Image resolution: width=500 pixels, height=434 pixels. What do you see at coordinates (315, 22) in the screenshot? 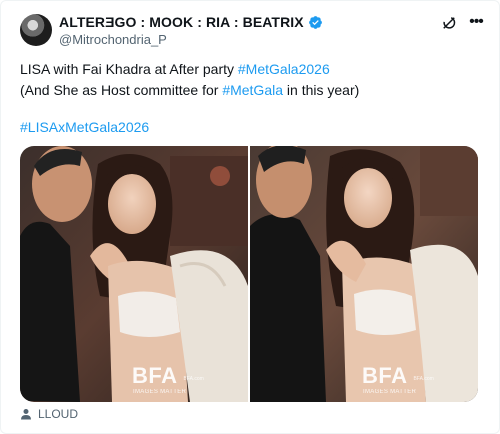
I see `verified-badge-icon` at bounding box center [315, 22].